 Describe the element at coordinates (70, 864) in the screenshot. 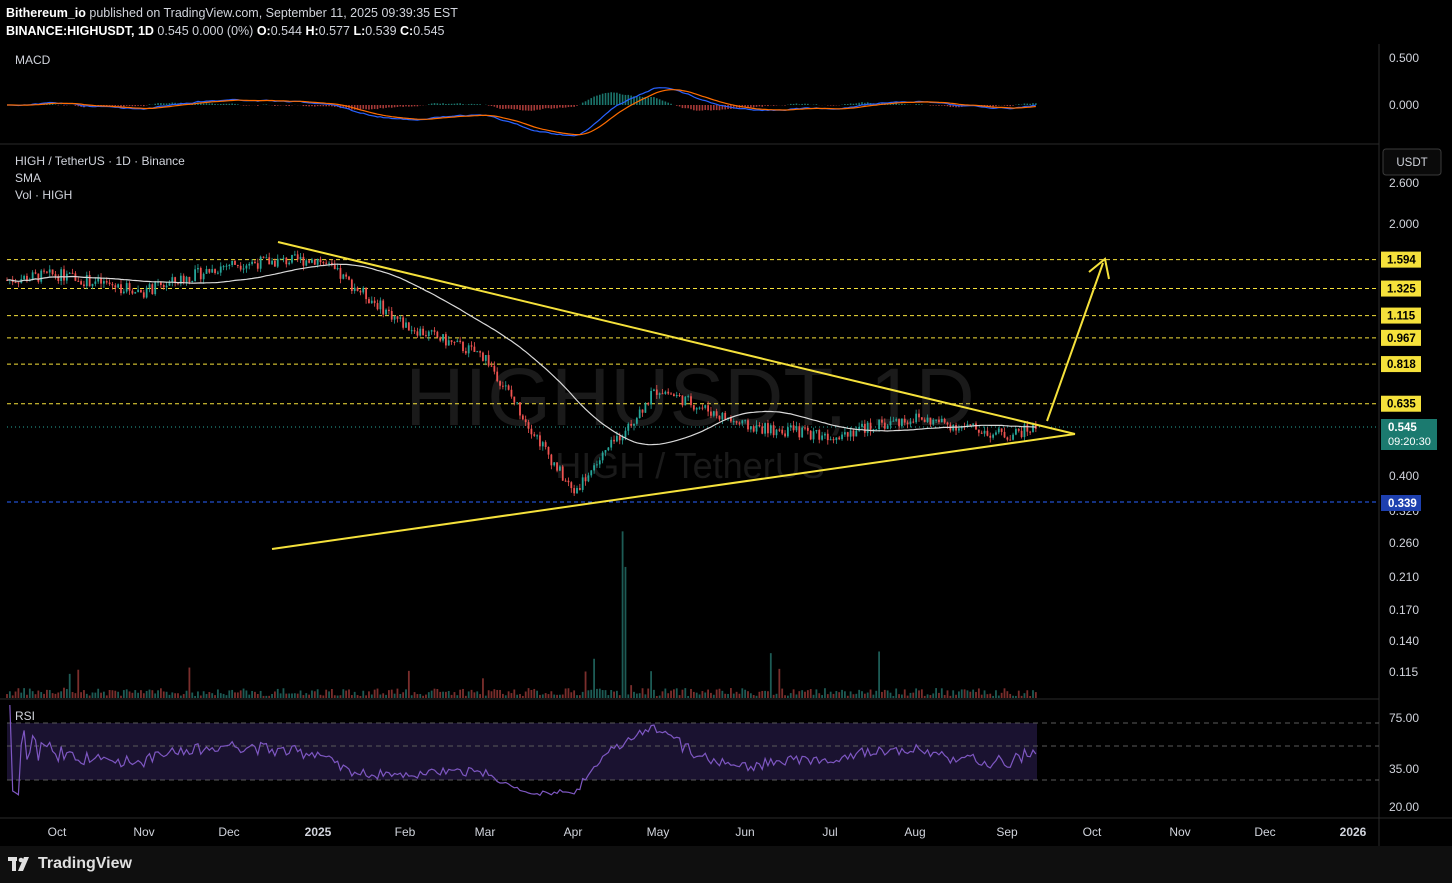

I see `tradingview-logo: TradingView` at that location.